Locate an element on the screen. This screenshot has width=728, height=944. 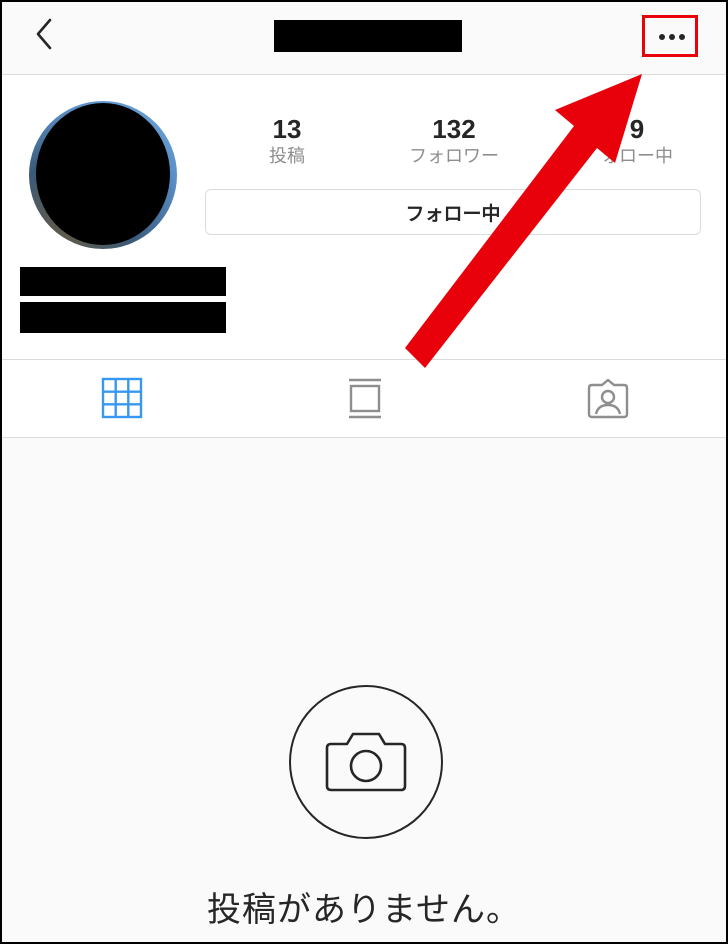
profile-tabs is located at coordinates (364, 399).